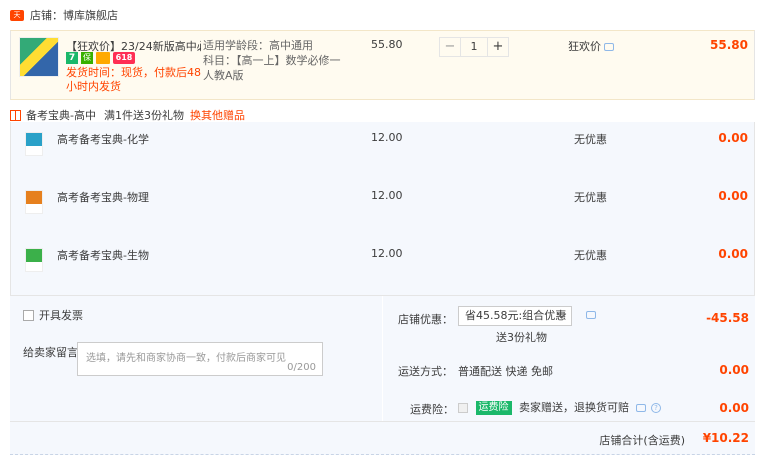 The height and width of the screenshot is (461, 765). What do you see at coordinates (143, 115) in the screenshot?
I see `gift-rule: 满1件送3份礼物` at bounding box center [143, 115].